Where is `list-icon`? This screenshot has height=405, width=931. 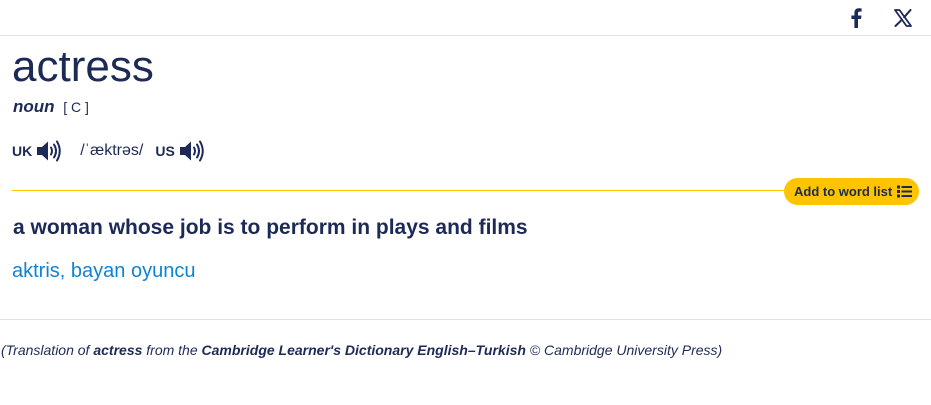
list-icon is located at coordinates (905, 191).